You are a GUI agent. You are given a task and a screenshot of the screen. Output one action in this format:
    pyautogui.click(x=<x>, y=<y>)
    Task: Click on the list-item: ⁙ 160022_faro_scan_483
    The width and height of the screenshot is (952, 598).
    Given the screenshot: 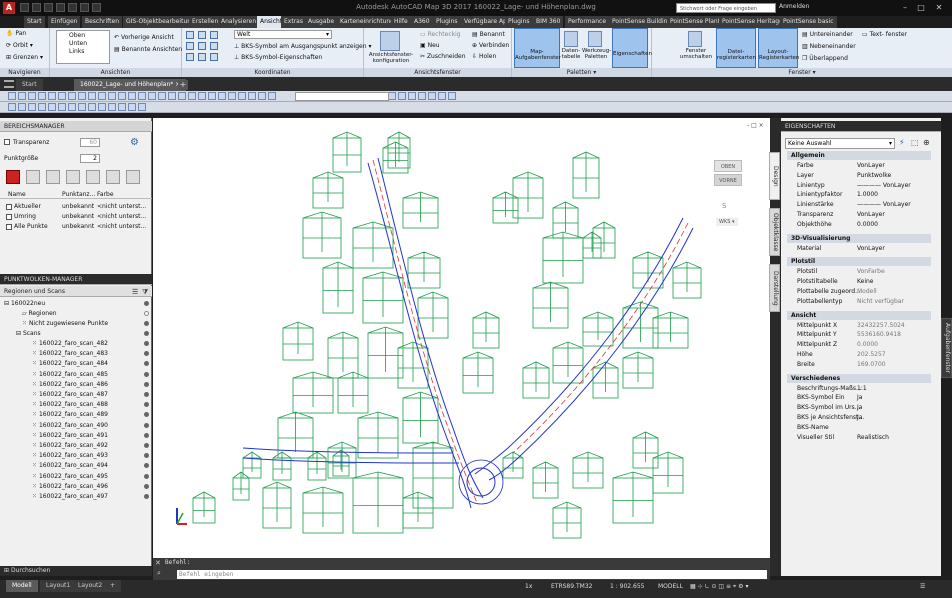 What is the action you would take?
    pyautogui.click(x=70, y=353)
    